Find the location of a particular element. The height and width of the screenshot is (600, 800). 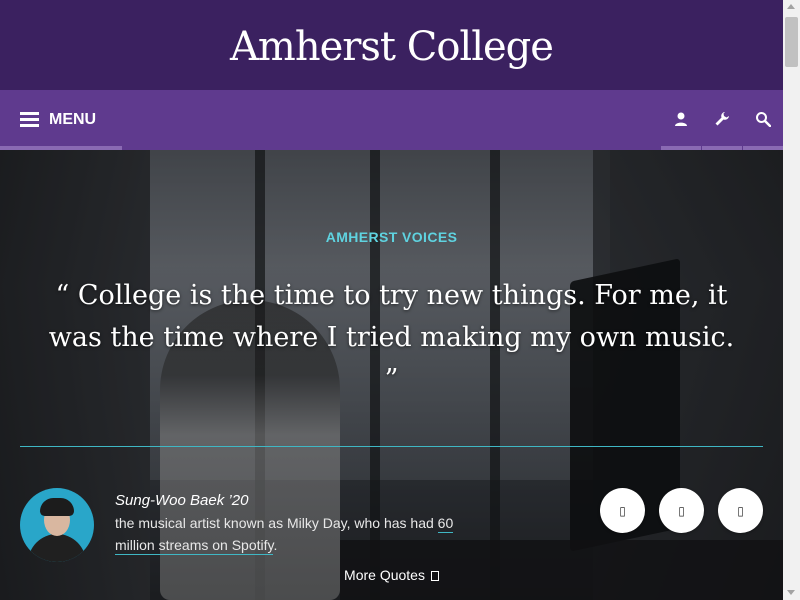

arrow-icon is located at coordinates (434, 576).